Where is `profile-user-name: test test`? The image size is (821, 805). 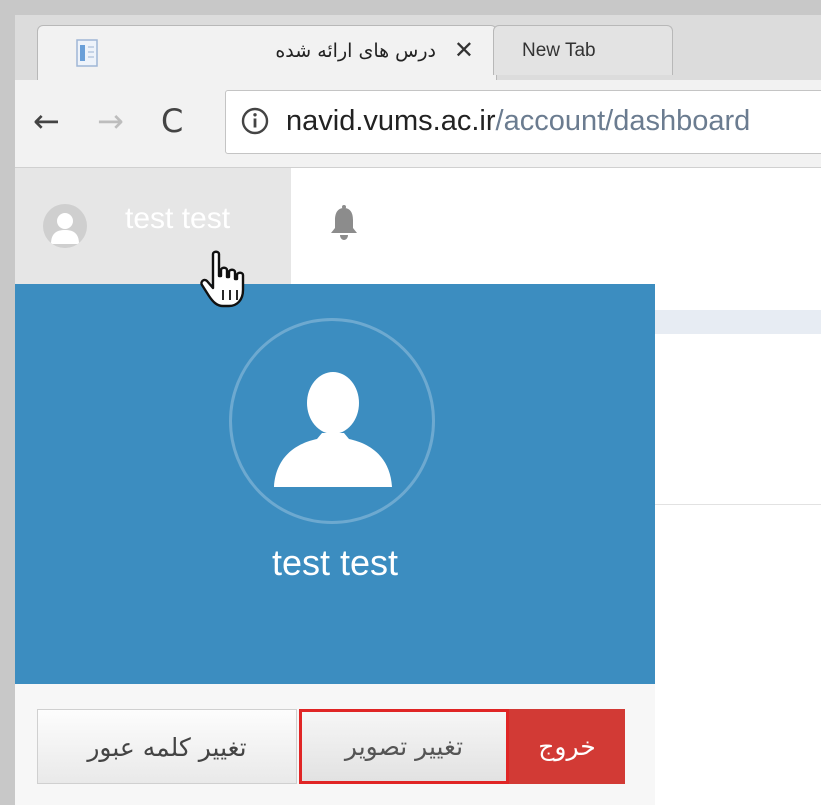
profile-user-name: test test is located at coordinates (335, 562).